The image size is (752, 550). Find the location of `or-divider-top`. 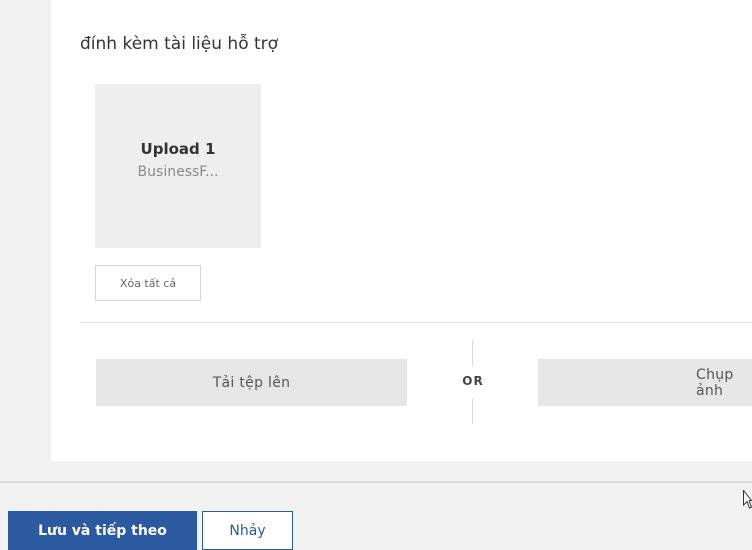

or-divider-top is located at coordinates (472, 353).